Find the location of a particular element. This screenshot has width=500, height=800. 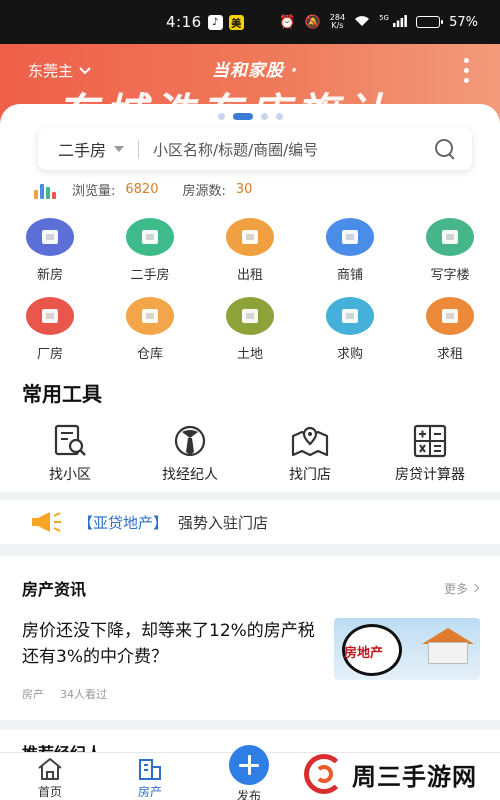

app-notification-icon: 美 is located at coordinates (236, 22).